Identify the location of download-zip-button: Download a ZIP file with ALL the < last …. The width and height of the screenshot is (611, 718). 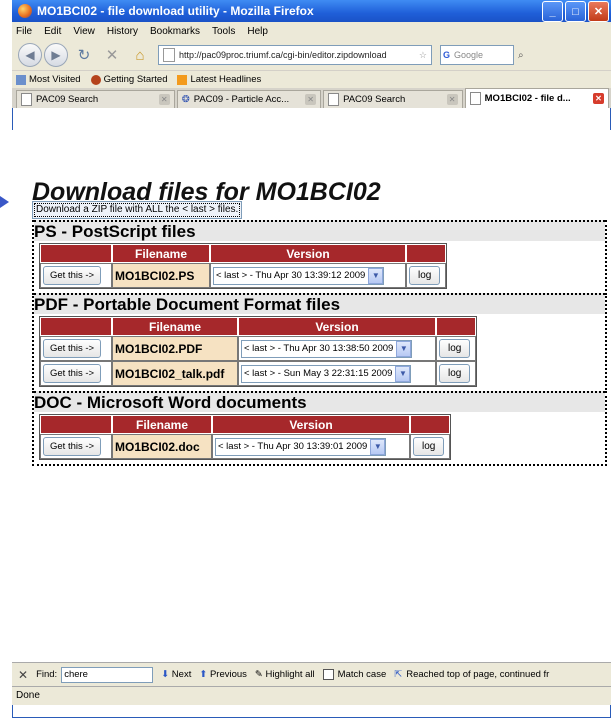
(137, 210).